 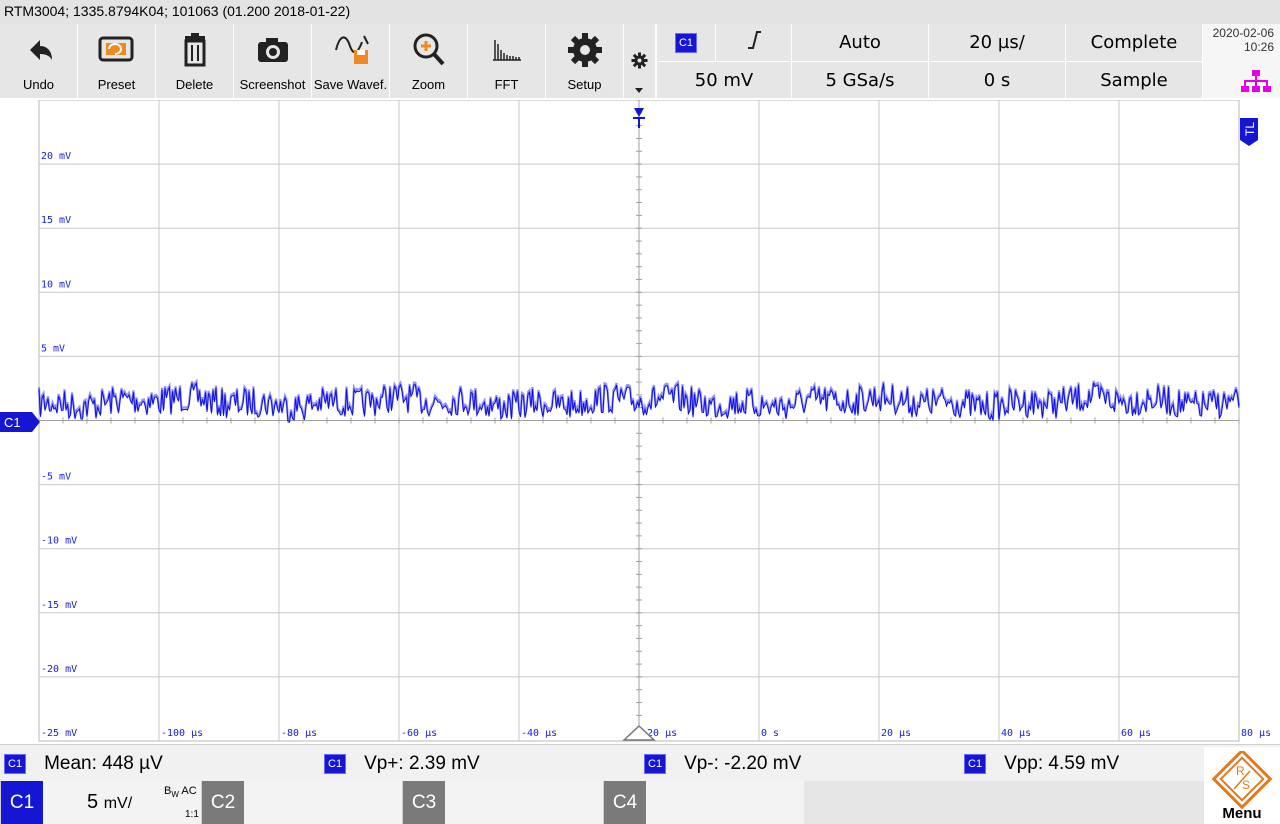 I want to click on fft-button: FFT, so click(x=507, y=61).